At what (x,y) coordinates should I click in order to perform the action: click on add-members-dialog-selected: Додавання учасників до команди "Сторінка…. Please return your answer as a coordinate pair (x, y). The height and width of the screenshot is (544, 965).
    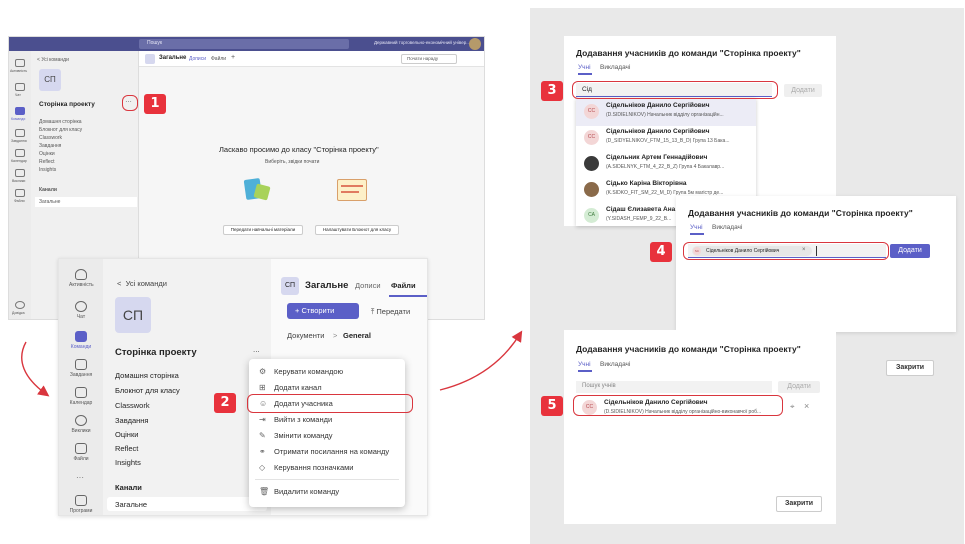
    Looking at the image, I should click on (816, 264).